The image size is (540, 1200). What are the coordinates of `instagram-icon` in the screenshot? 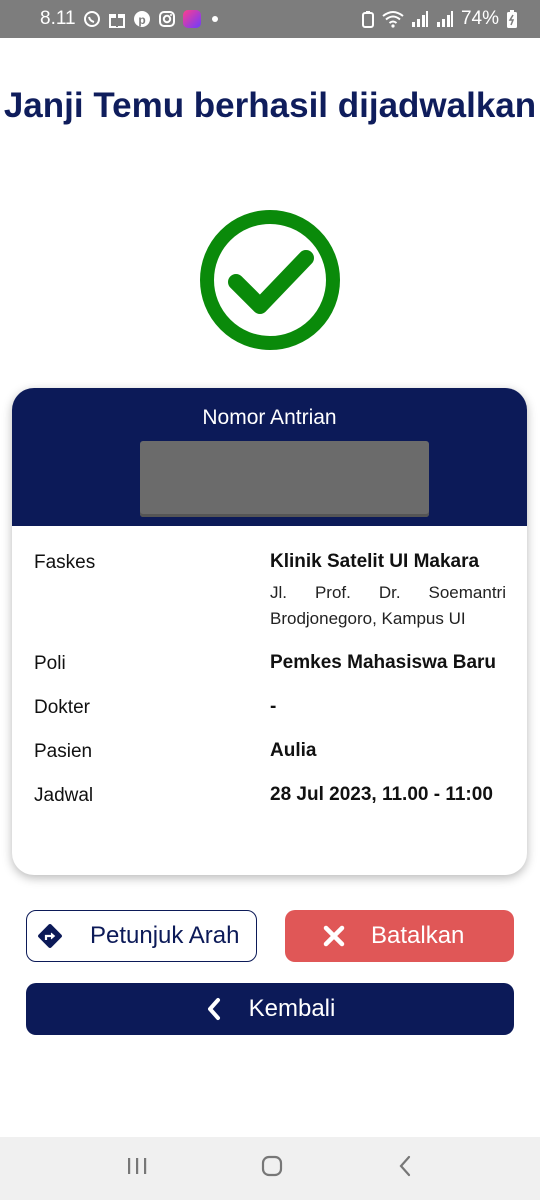 It's located at (167, 19).